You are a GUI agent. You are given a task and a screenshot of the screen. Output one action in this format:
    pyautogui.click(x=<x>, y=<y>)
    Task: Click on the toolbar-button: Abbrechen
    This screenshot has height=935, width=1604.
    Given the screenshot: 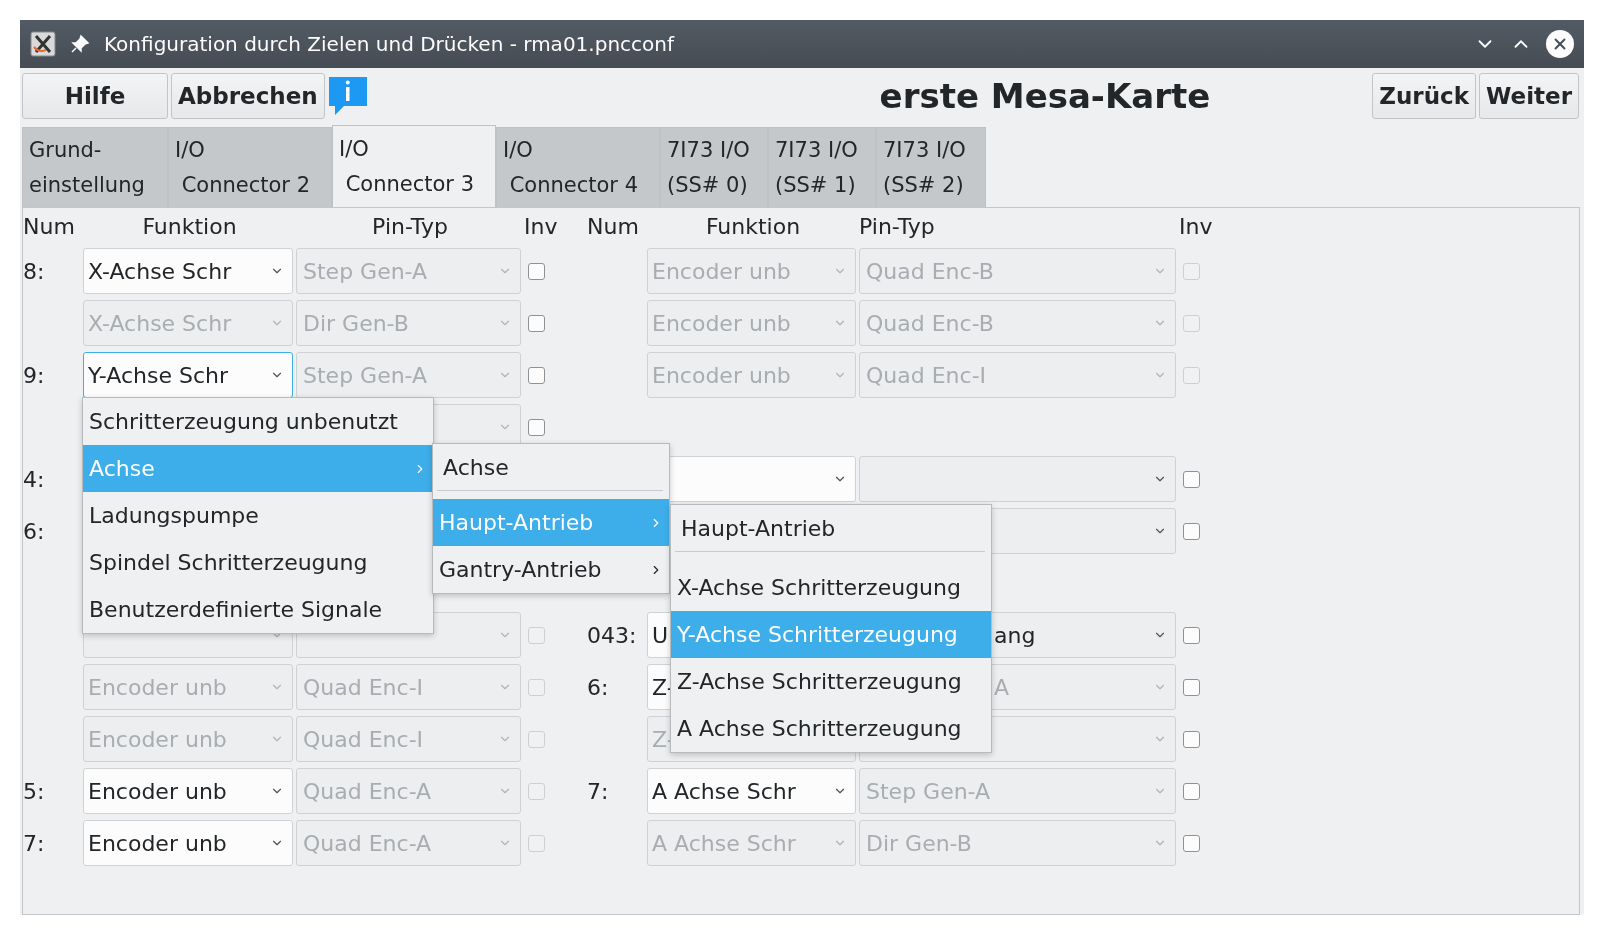 What is the action you would take?
    pyautogui.click(x=248, y=96)
    